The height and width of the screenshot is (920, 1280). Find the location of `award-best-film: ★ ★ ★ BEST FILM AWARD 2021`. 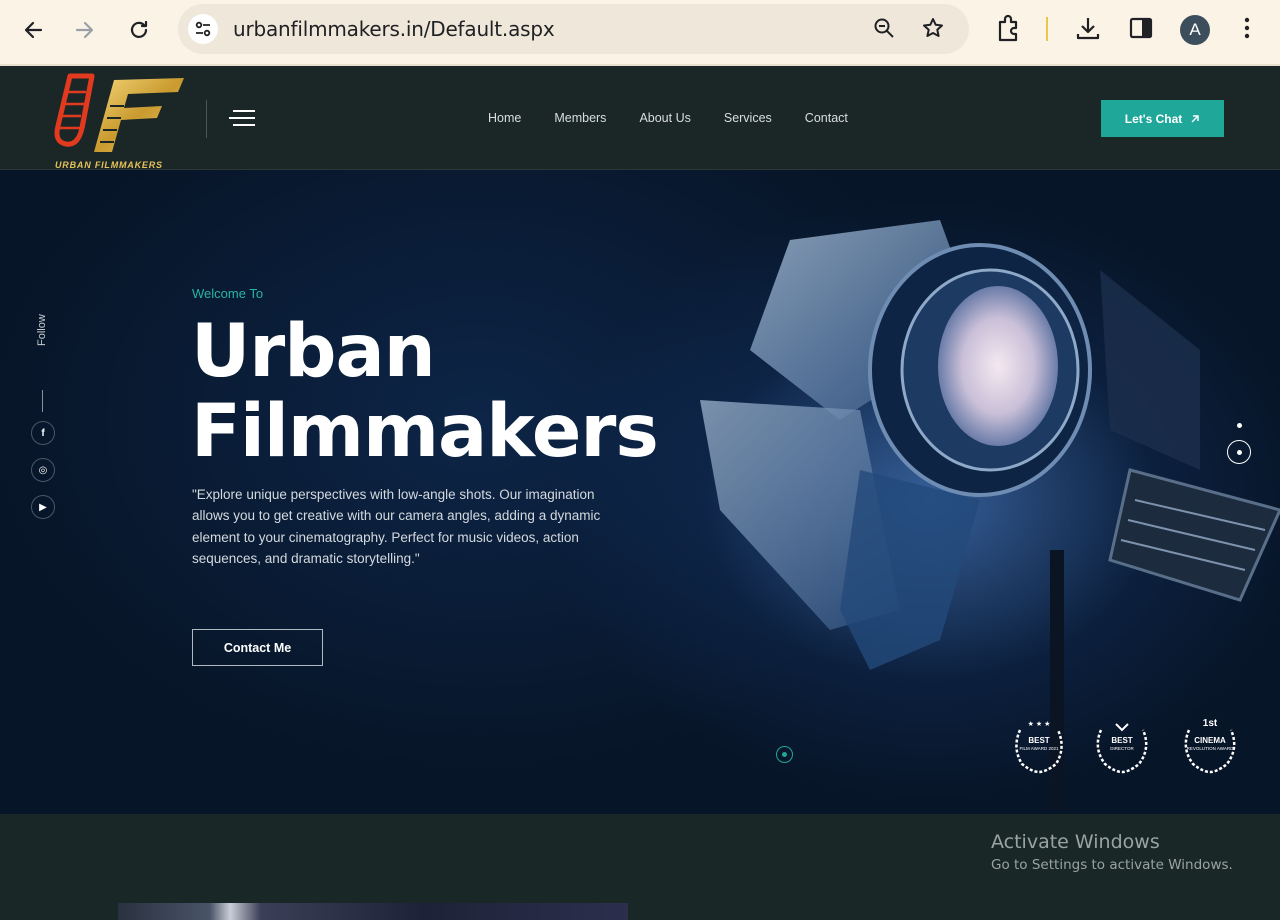

award-best-film: ★ ★ ★ BEST FILM AWARD 2021 is located at coordinates (1039, 747).